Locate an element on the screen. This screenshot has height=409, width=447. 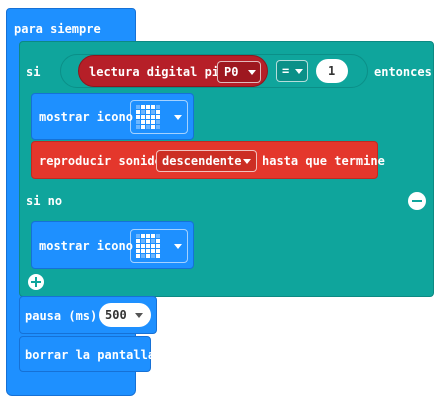
else-label: si no is located at coordinates (44, 201).